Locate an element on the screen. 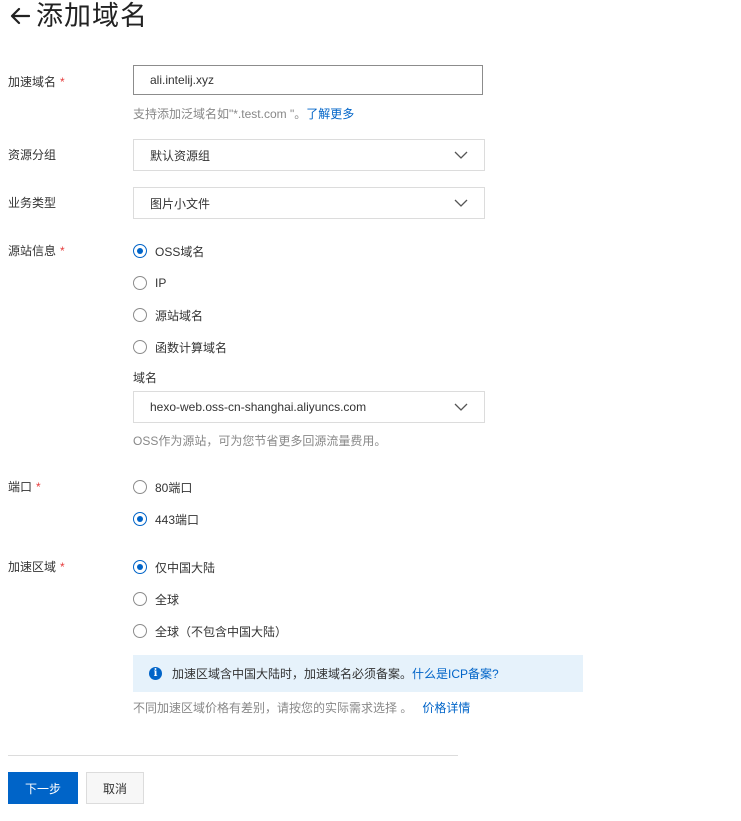 The height and width of the screenshot is (821, 741). info-icon: i is located at coordinates (155, 673).